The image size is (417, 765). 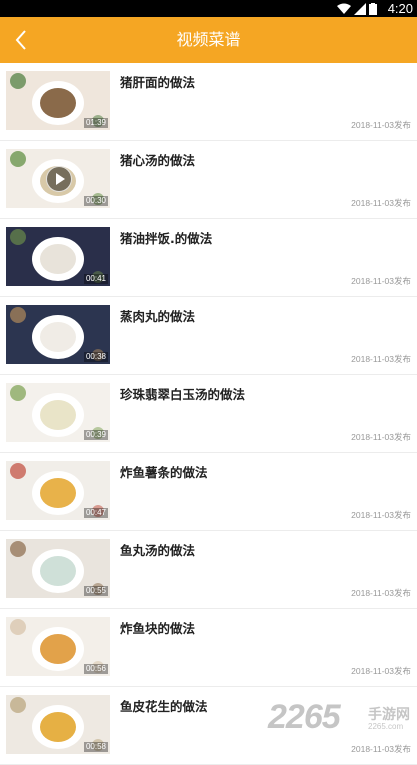 I want to click on recipe-title: 鱼丸汤的做法, so click(x=158, y=550).